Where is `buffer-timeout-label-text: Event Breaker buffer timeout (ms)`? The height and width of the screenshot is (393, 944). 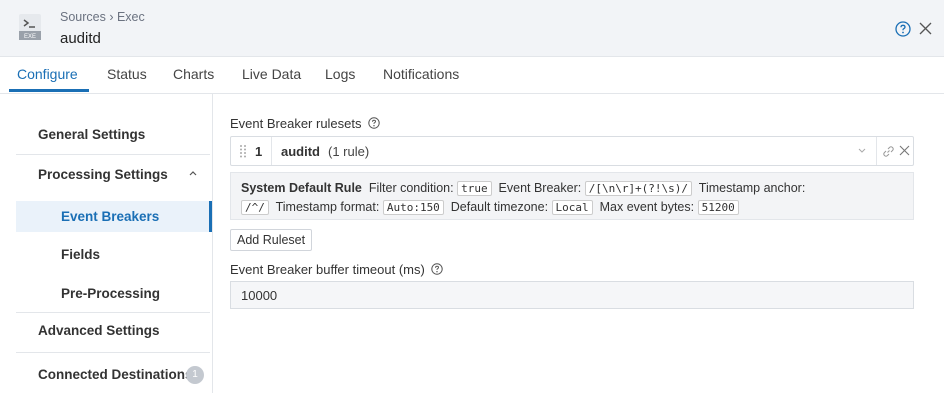 buffer-timeout-label-text: Event Breaker buffer timeout (ms) is located at coordinates (327, 269).